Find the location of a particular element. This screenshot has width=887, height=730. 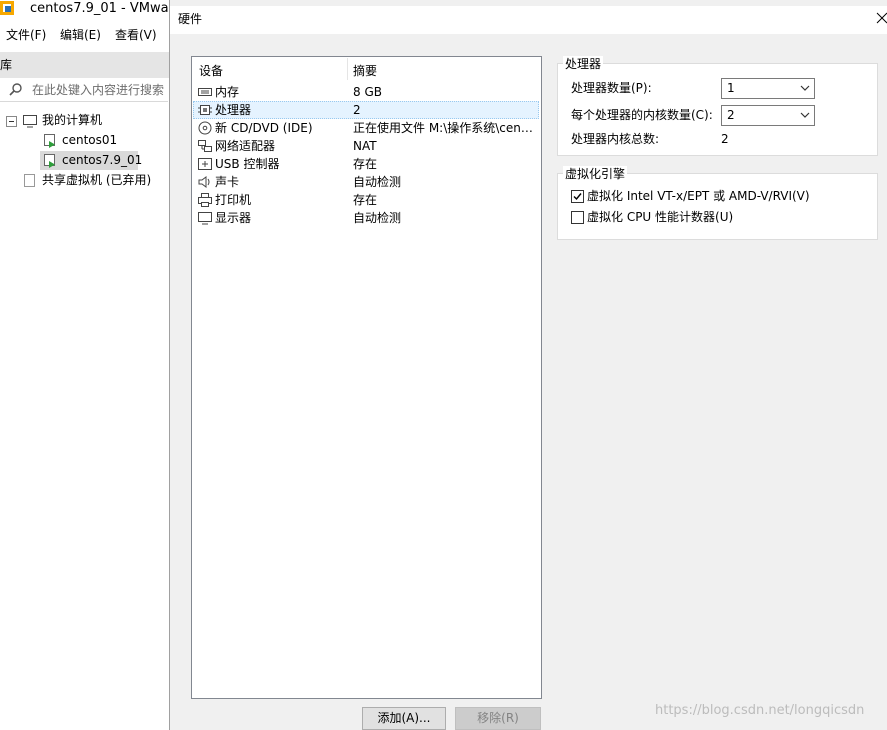

dialog-title: 硬件 is located at coordinates (190, 19).